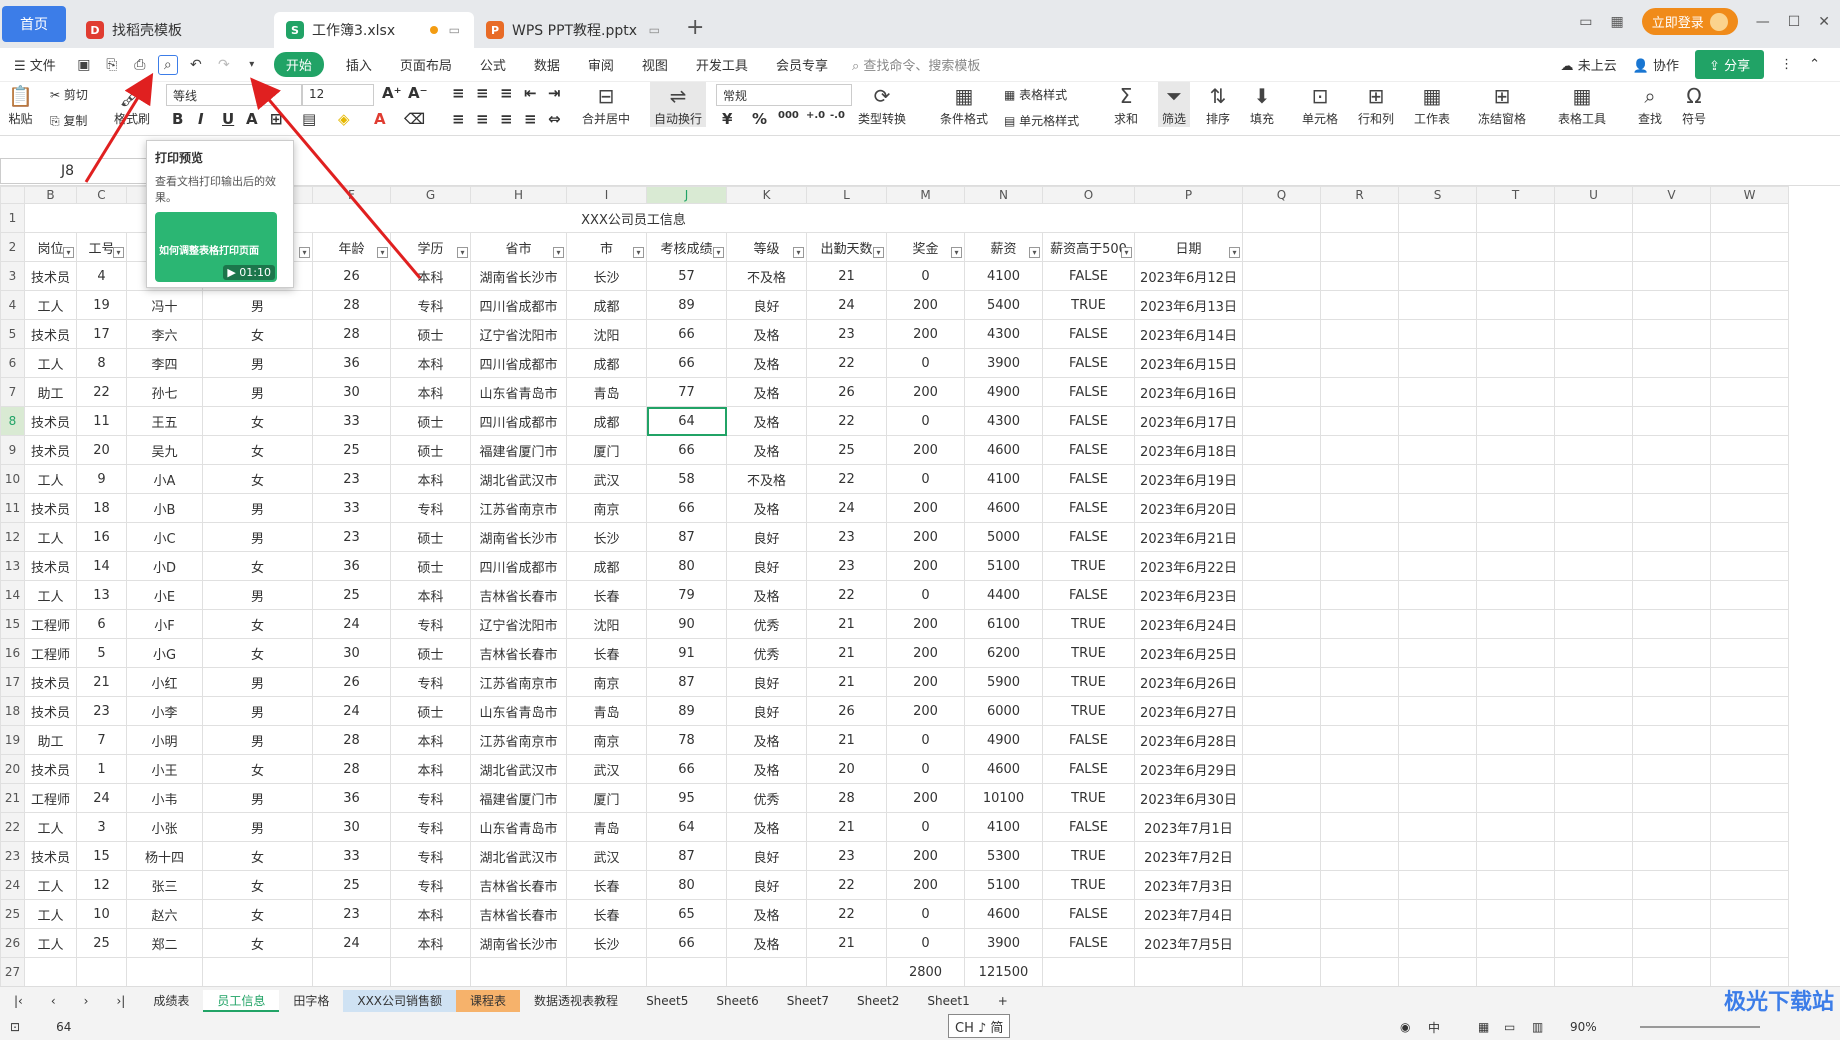 Image resolution: width=1840 pixels, height=1040 pixels. I want to click on freeze-pane-button: ⊞ 冻结窗格, so click(1502, 104).